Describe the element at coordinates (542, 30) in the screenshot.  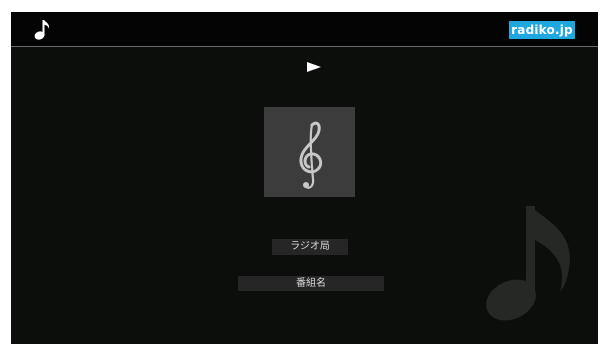
I see `radiko-logo: radiko.jp` at that location.